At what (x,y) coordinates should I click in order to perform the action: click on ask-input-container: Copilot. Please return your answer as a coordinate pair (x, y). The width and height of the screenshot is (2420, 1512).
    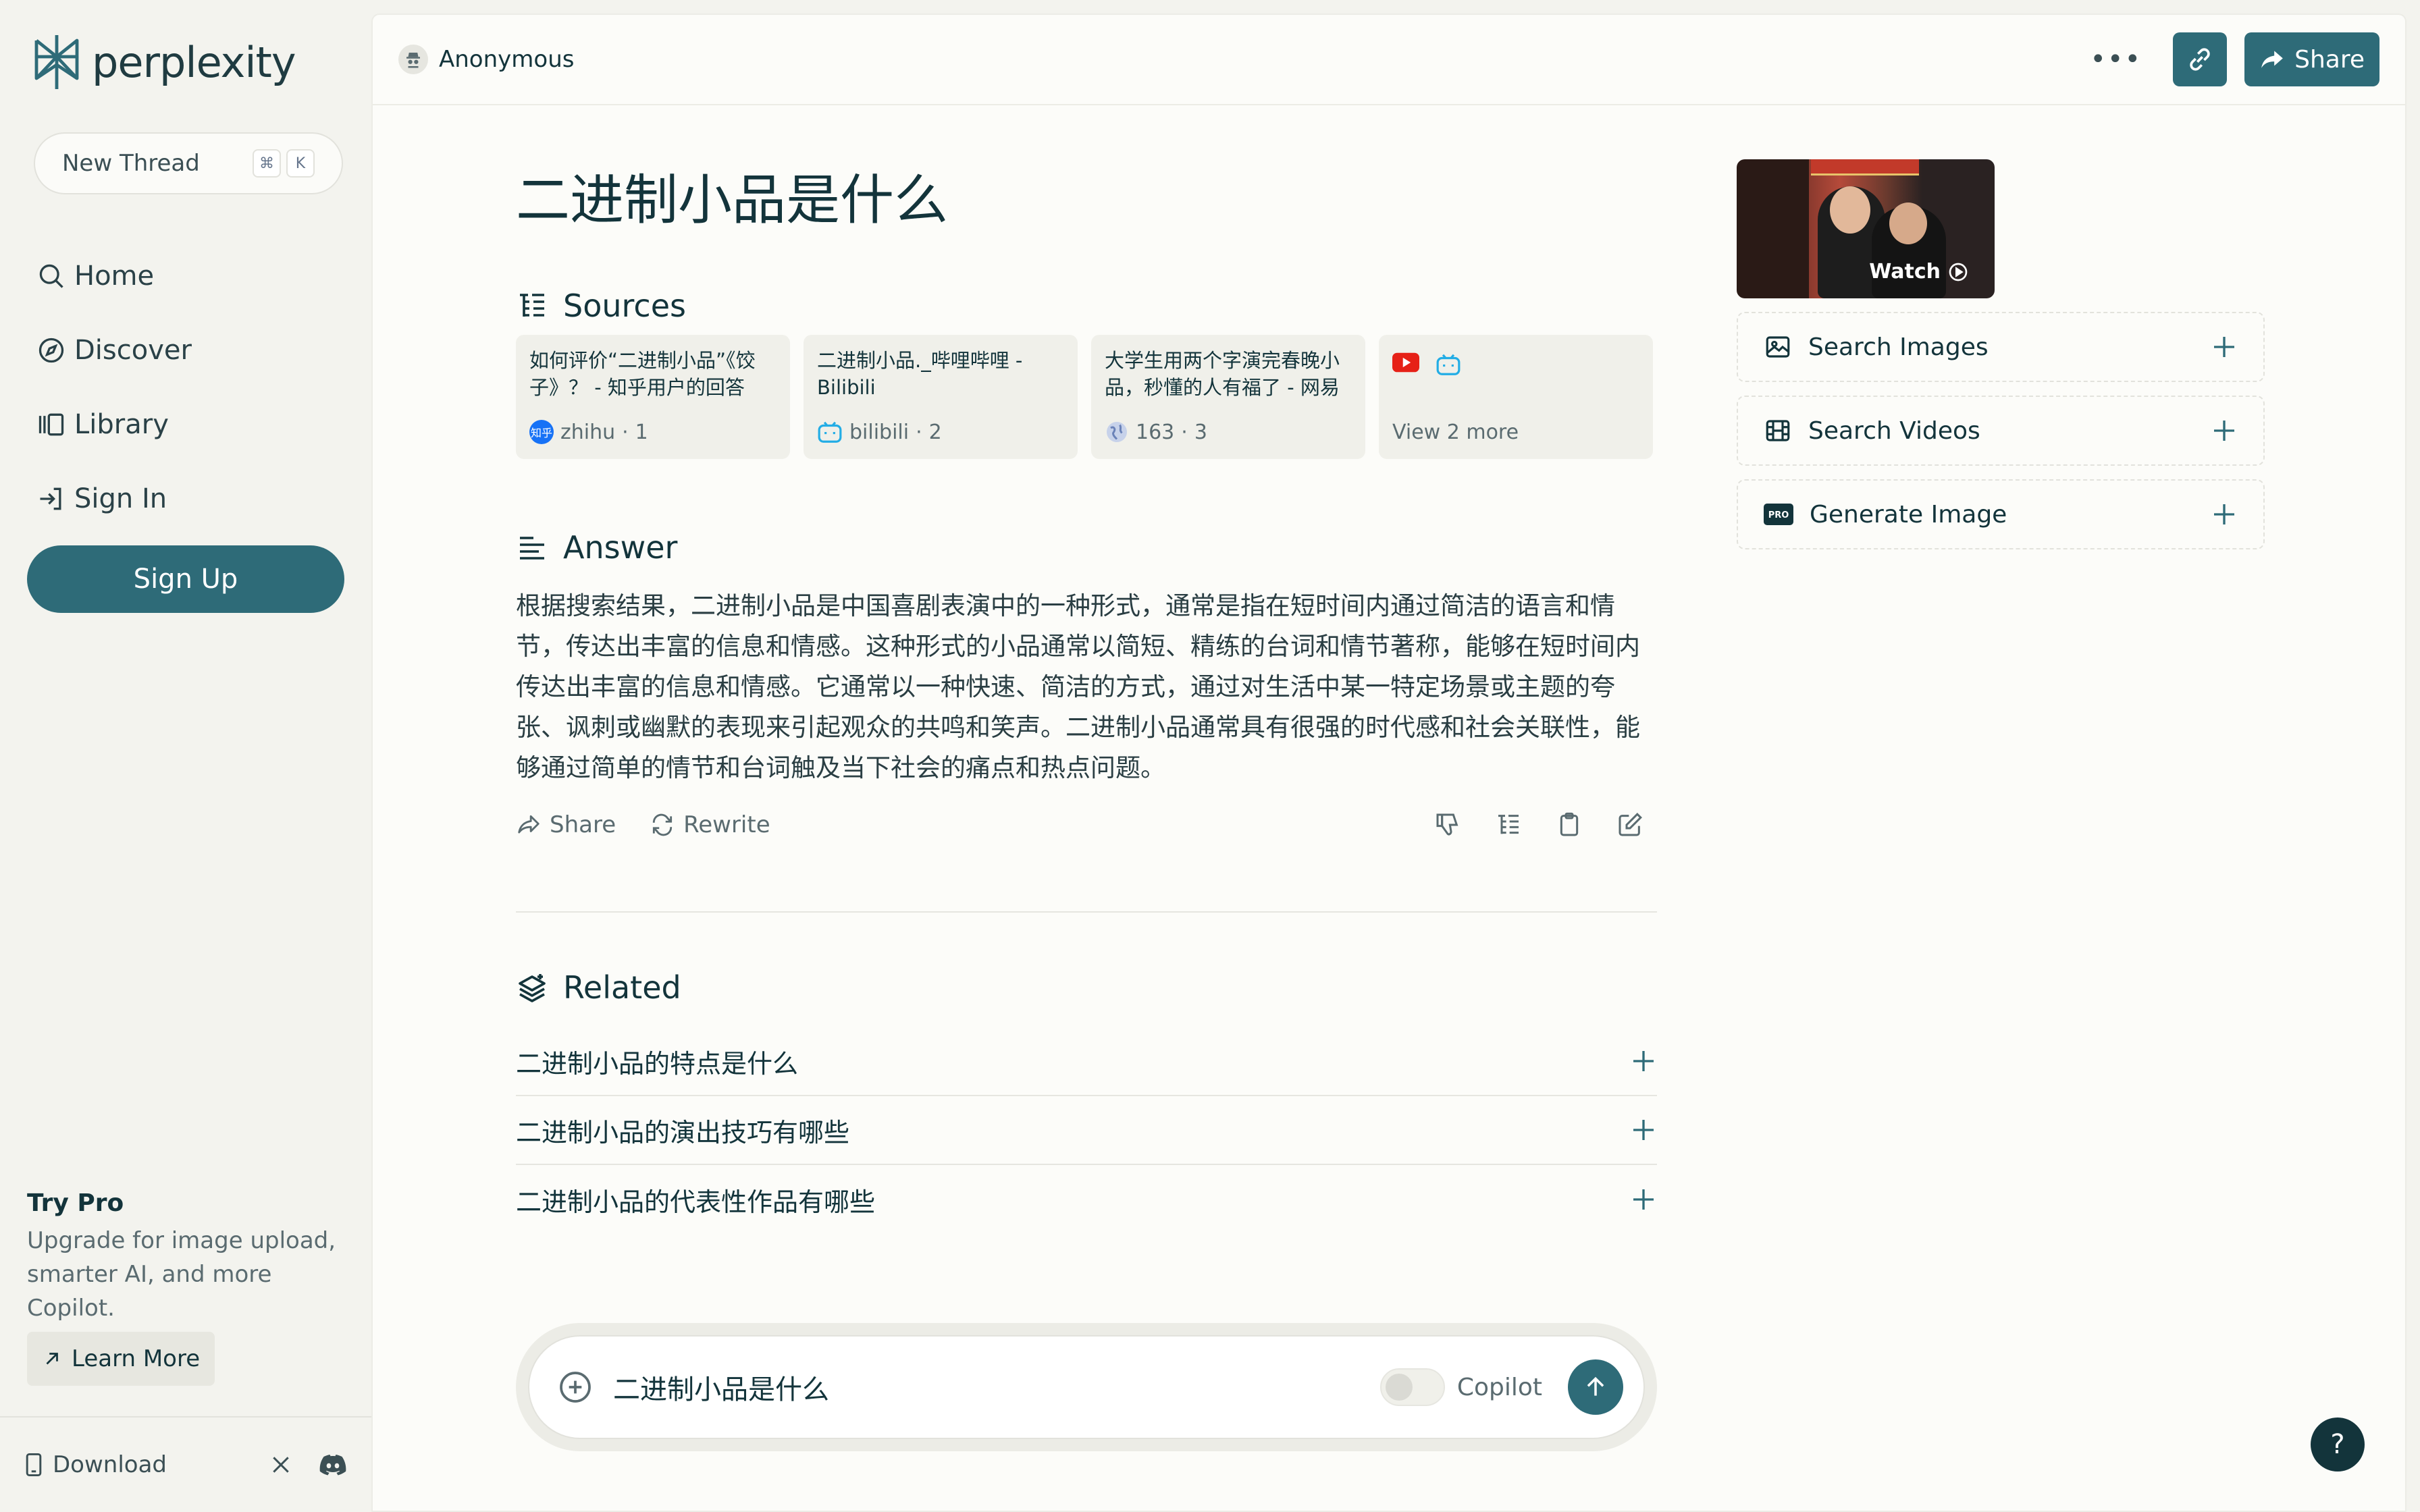
    Looking at the image, I should click on (1086, 1387).